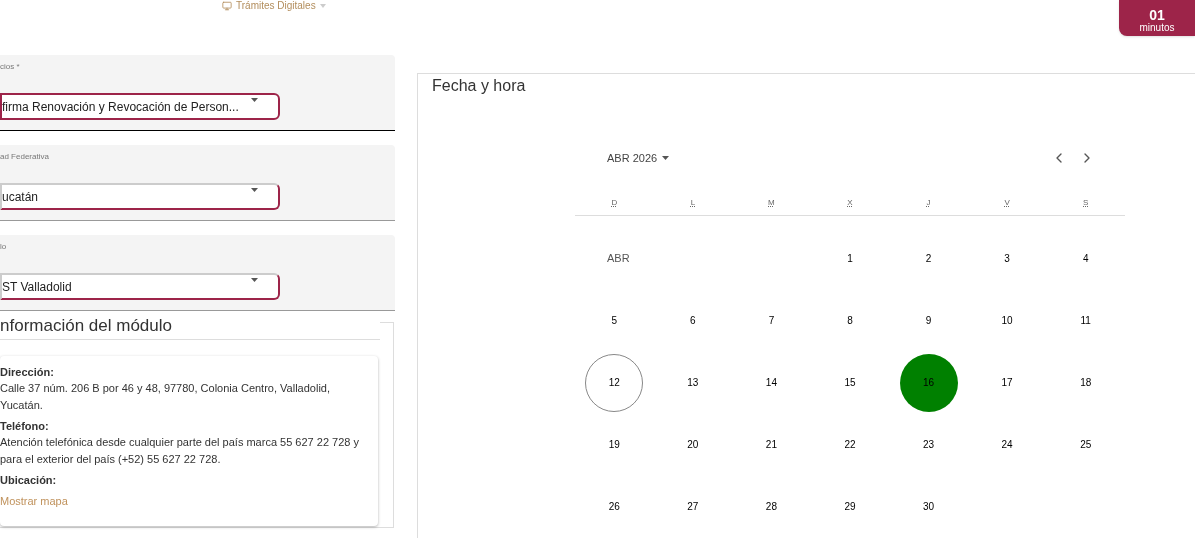 This screenshot has width=1195, height=560. Describe the element at coordinates (928, 382) in the screenshot. I see `calendar-day: 16` at that location.